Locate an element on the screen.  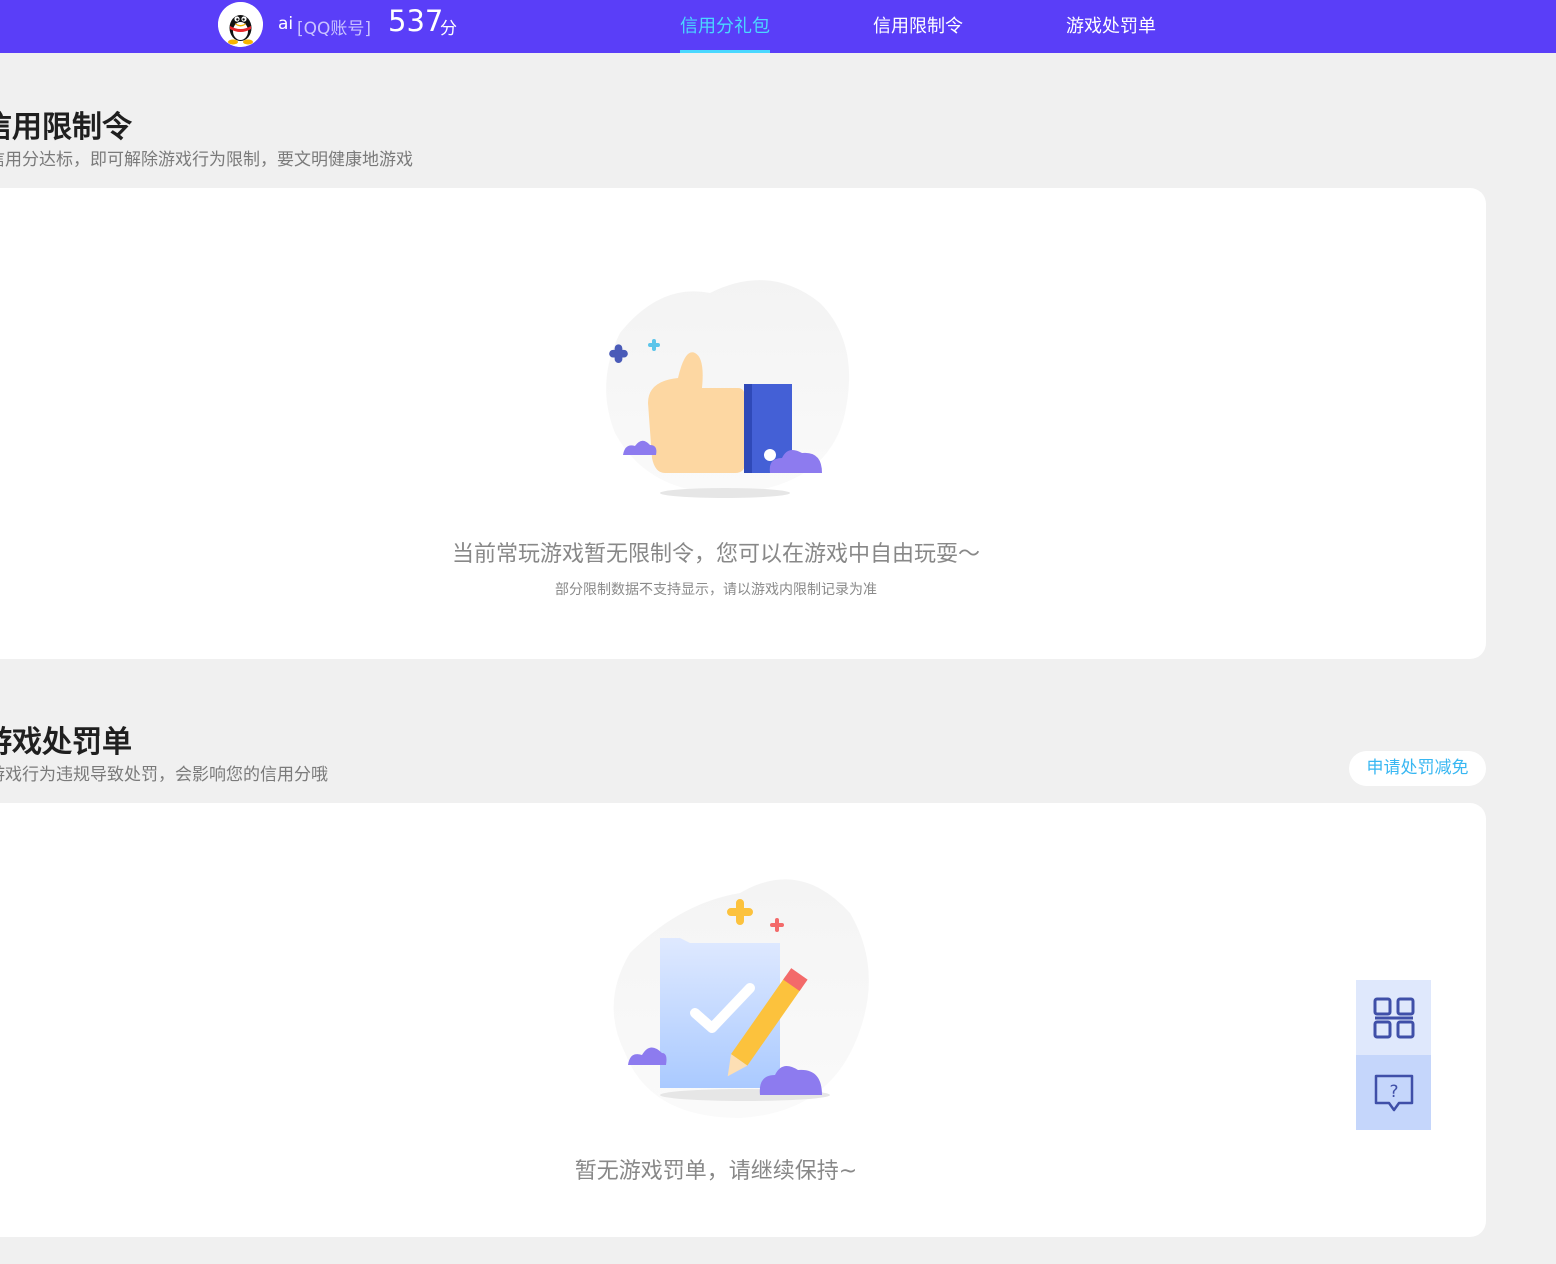
help-chat-icon: ? is located at coordinates (1393, 1092).